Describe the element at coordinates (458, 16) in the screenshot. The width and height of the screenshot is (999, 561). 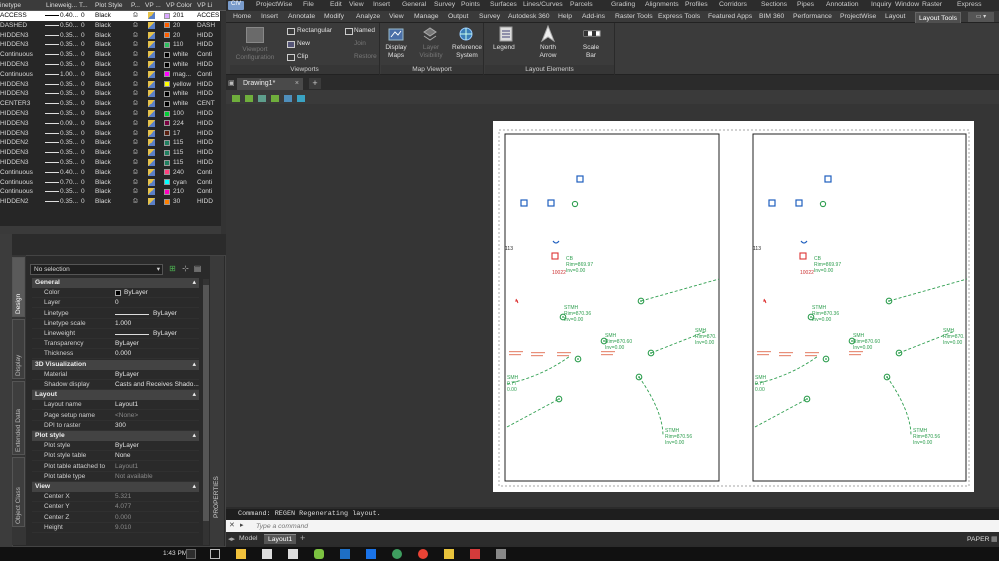
I see `tab-output: Output` at that location.